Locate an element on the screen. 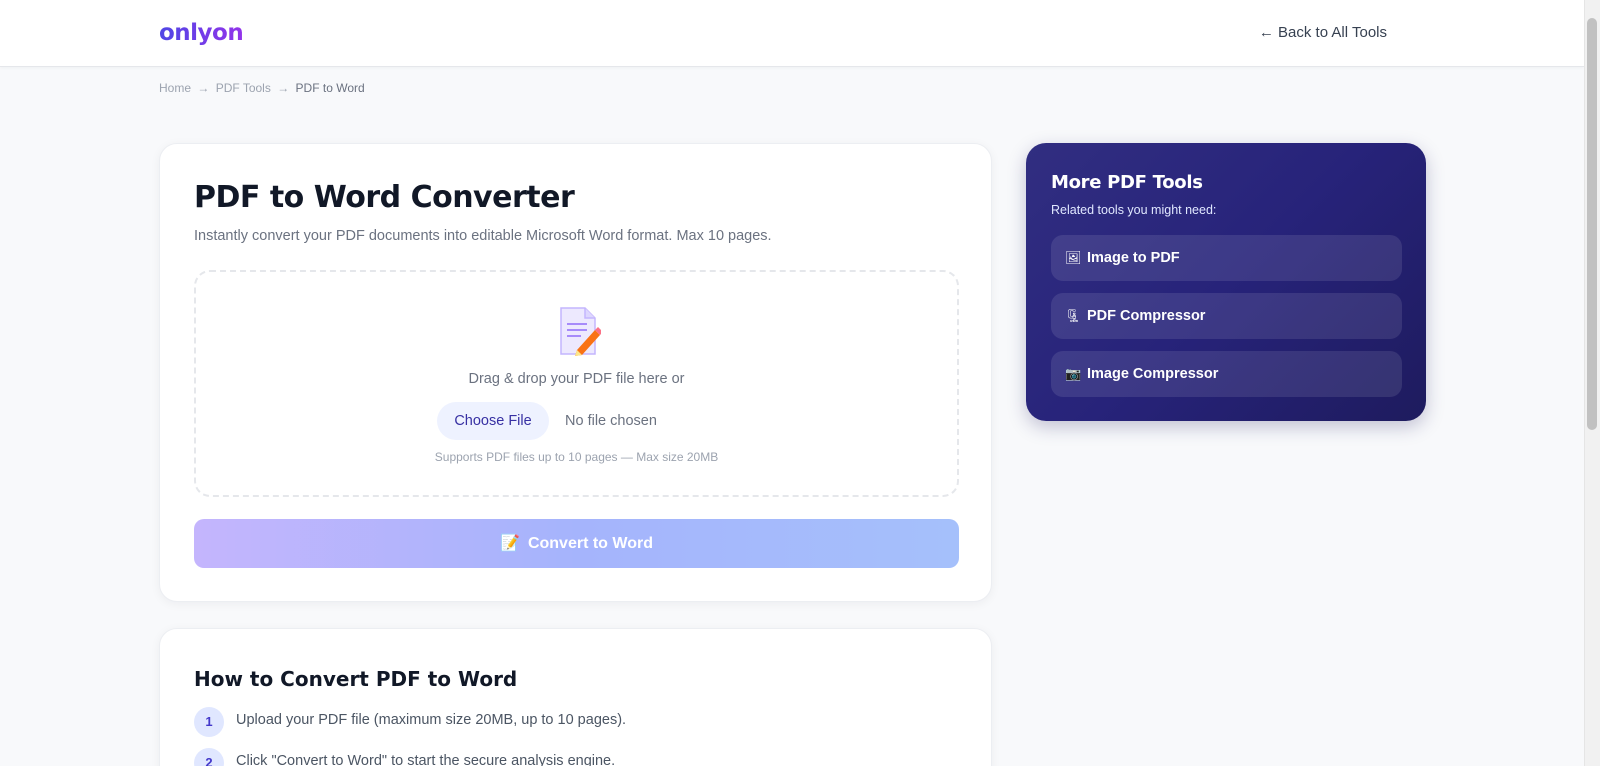 The height and width of the screenshot is (766, 1600). scrollbar-thumb is located at coordinates (1592, 224).